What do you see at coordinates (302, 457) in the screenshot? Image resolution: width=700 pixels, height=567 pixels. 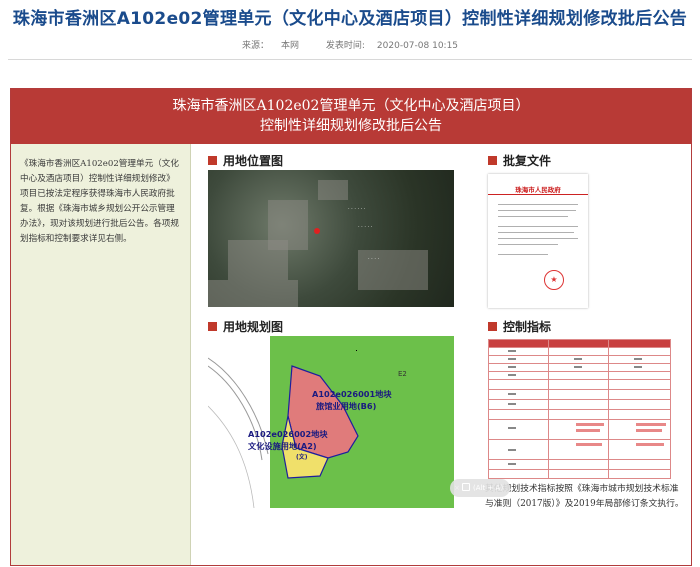 I see `parcel-culture-code: (文)` at bounding box center [302, 457].